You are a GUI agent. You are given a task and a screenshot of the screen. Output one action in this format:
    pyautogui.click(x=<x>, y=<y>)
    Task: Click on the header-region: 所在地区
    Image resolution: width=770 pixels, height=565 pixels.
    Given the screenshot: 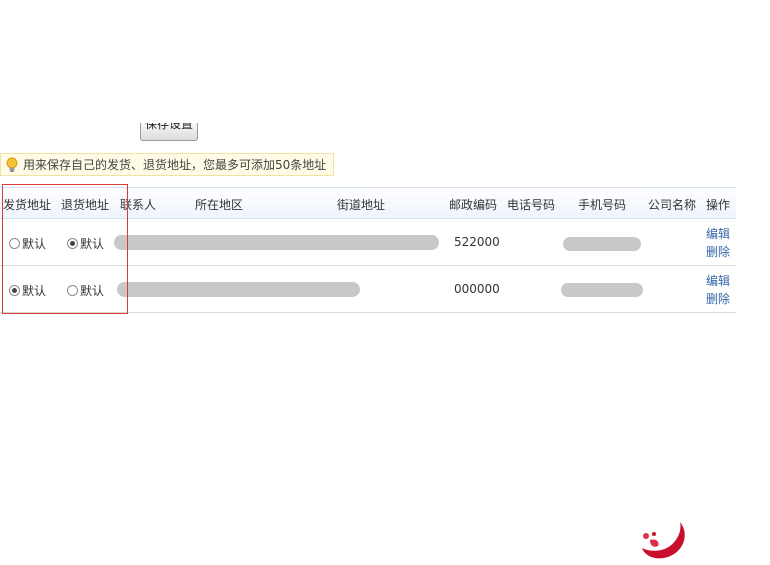 What is the action you would take?
    pyautogui.click(x=219, y=205)
    